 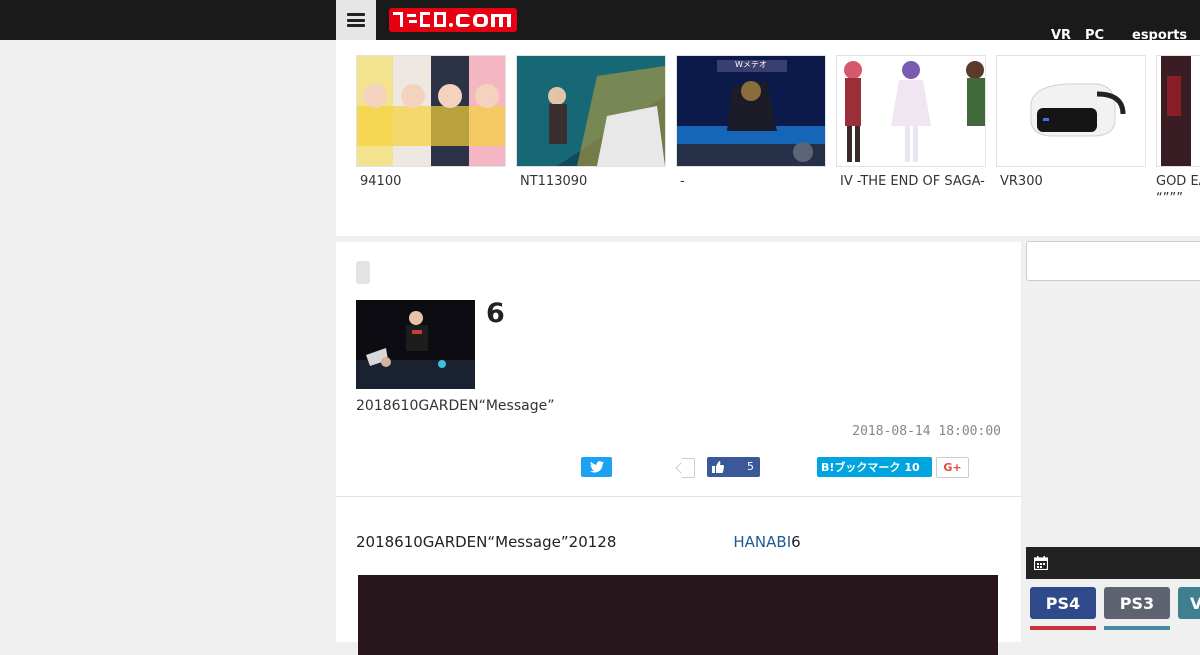 I want to click on hatena-bookmark-button: B!ブックマーク 10, so click(x=874, y=467).